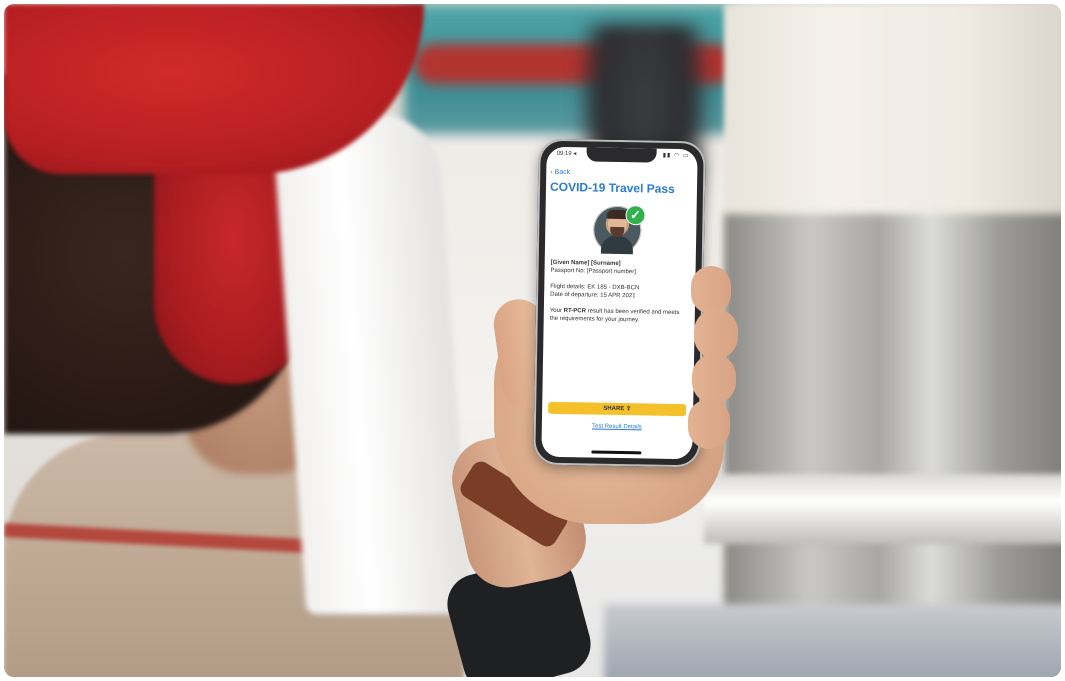 This screenshot has width=1065, height=681. I want to click on floor-tile, so click(832, 640).